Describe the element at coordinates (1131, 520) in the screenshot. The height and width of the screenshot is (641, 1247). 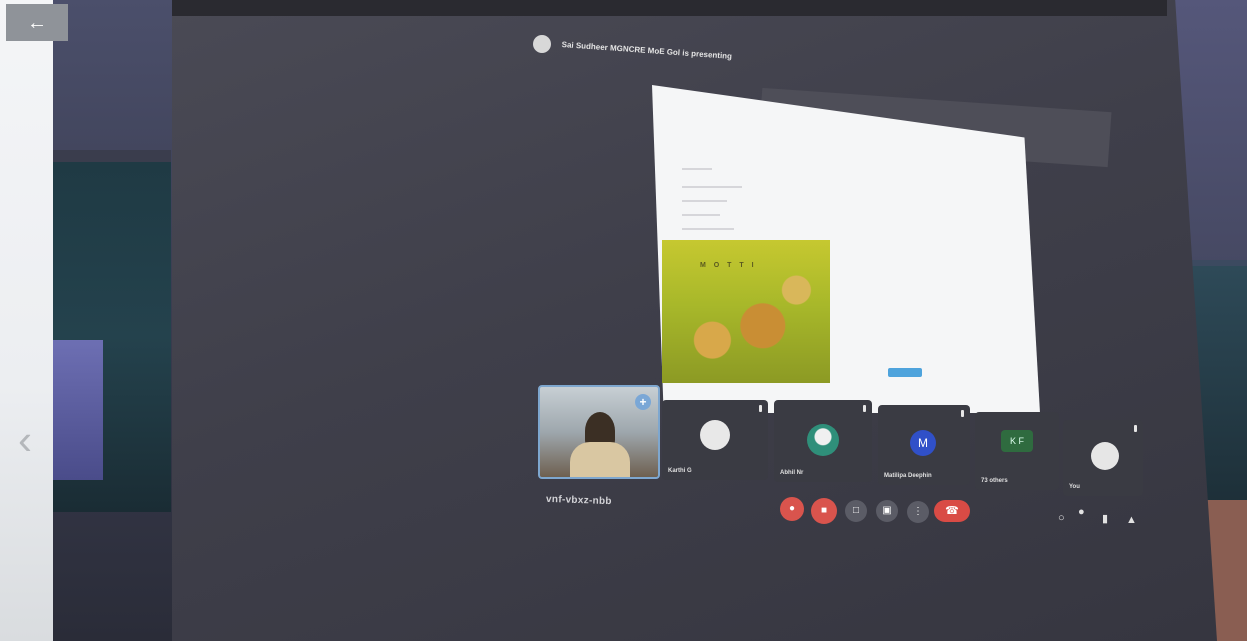
I see `activities-icon: ▲` at that location.